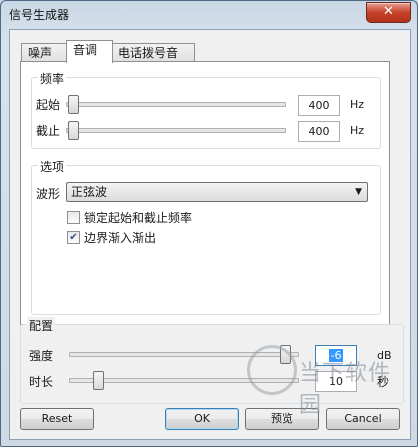 This screenshot has width=418, height=447. I want to click on cutoff-freq-slider-thumb, so click(73, 130).